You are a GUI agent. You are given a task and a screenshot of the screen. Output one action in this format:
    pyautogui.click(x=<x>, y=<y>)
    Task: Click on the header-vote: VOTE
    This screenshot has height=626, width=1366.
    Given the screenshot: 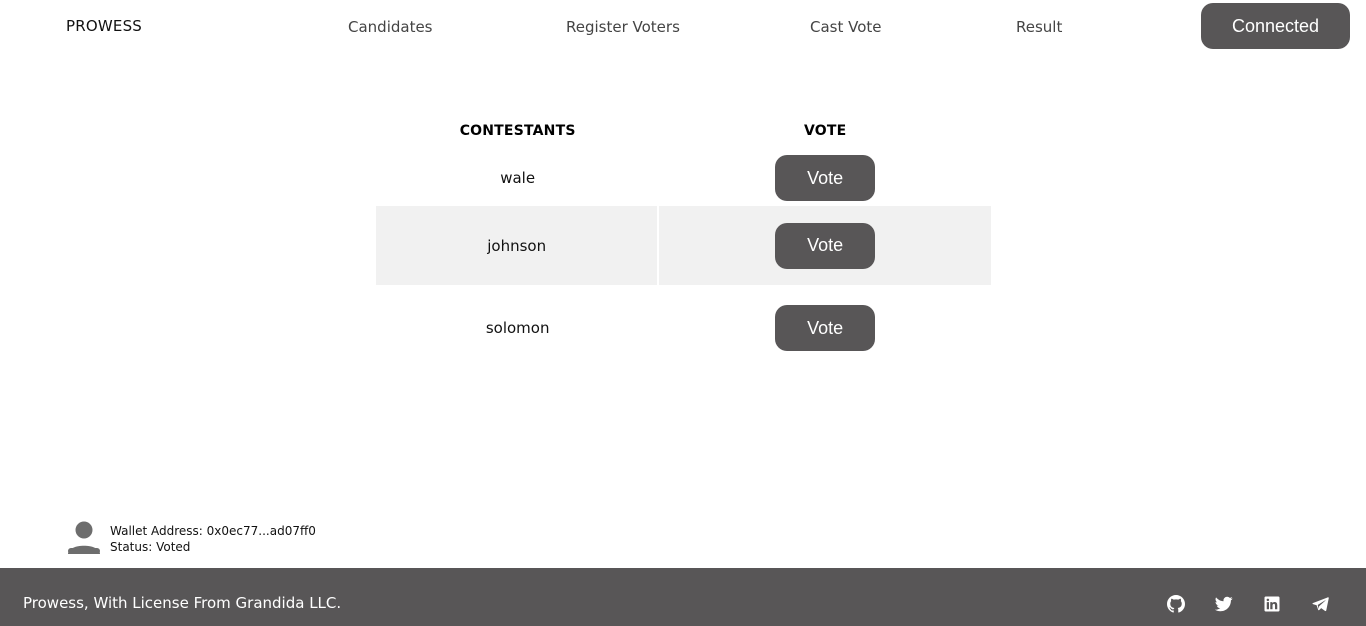 What is the action you would take?
    pyautogui.click(x=825, y=131)
    